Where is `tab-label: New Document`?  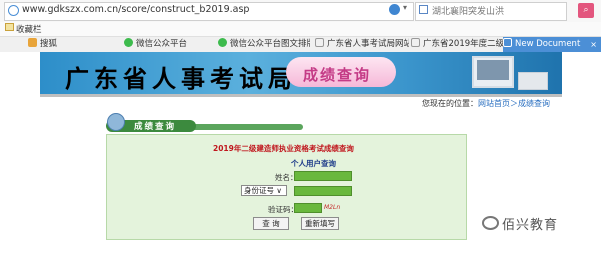 tab-label: New Document is located at coordinates (548, 44).